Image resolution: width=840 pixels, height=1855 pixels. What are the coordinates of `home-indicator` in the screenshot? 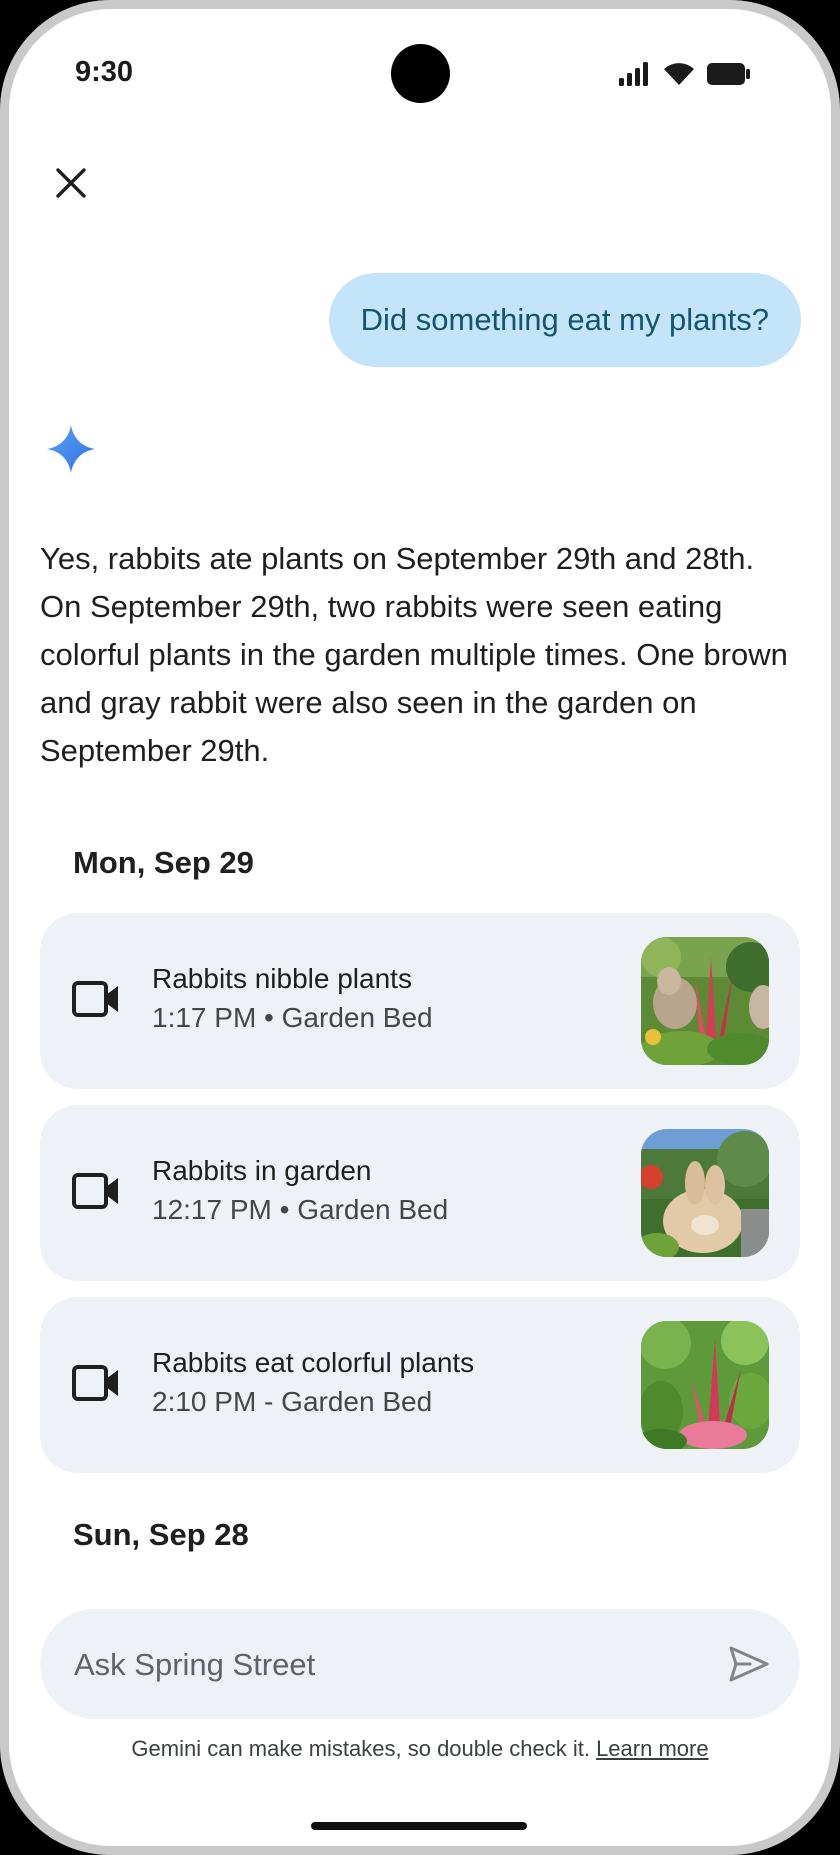 It's located at (419, 1826).